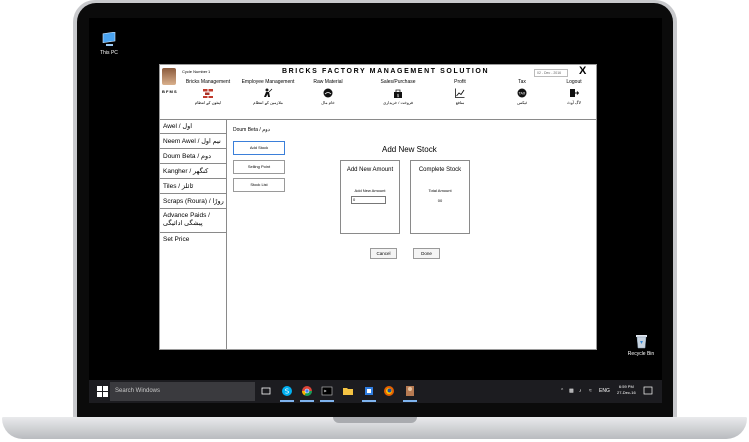 This screenshot has width=749, height=442. Describe the element at coordinates (383, 253) in the screenshot. I see `cancel-button: Cancel` at that location.